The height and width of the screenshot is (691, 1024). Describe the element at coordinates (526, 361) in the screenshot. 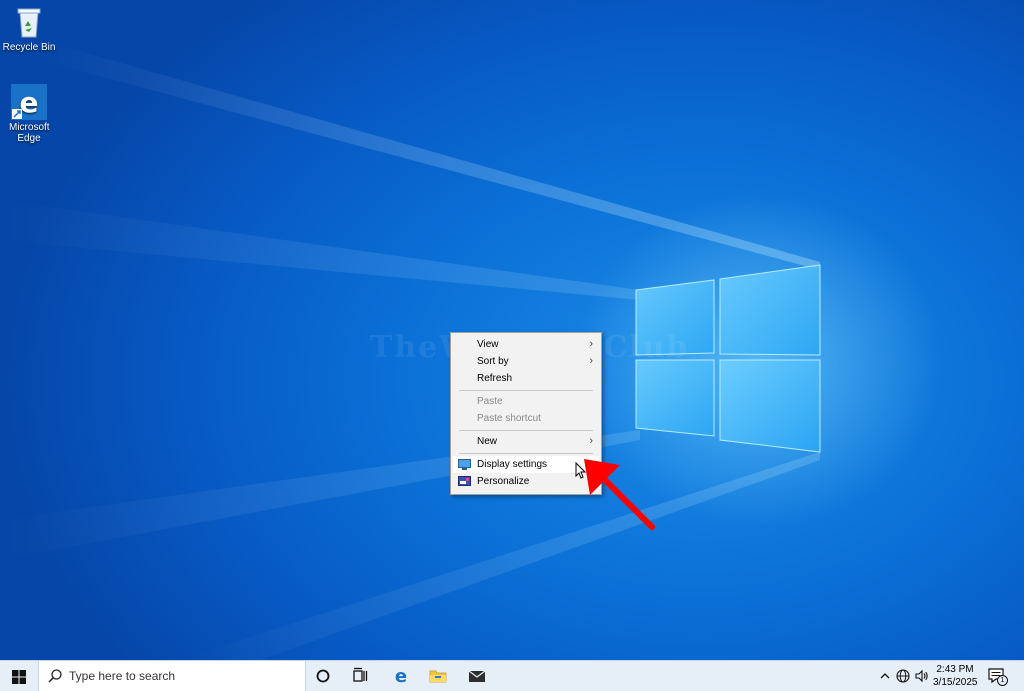

I see `menu-item-sort-by: Sort by ›` at that location.